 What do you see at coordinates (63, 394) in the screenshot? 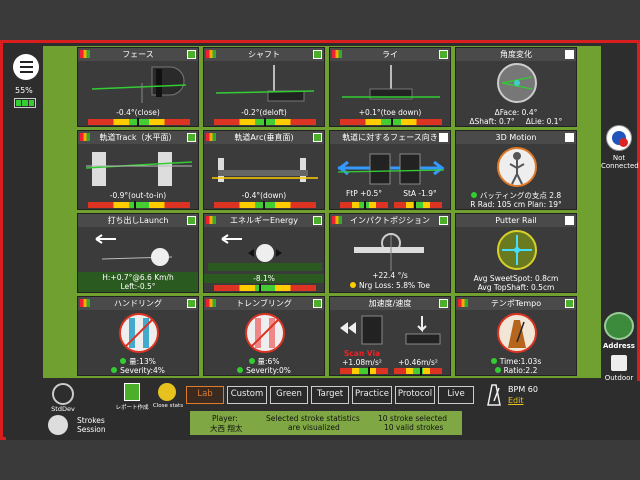
I see `stddev-icon` at bounding box center [63, 394].